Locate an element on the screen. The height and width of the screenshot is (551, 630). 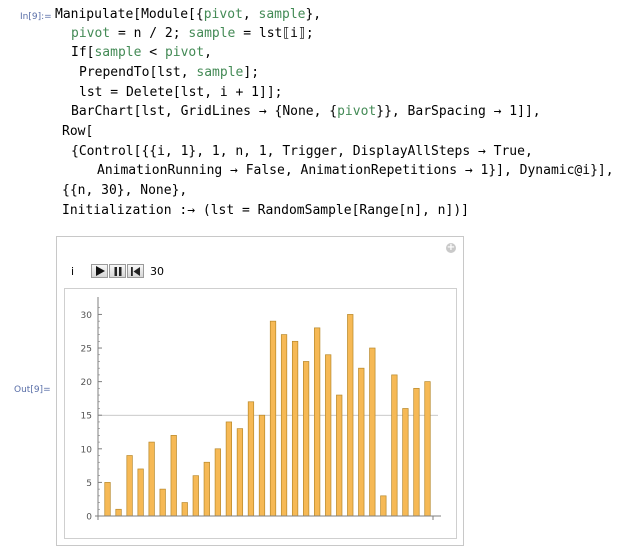
code-line: pivot = n / 2; sample = lst⟦i⟧; is located at coordinates (192, 33).